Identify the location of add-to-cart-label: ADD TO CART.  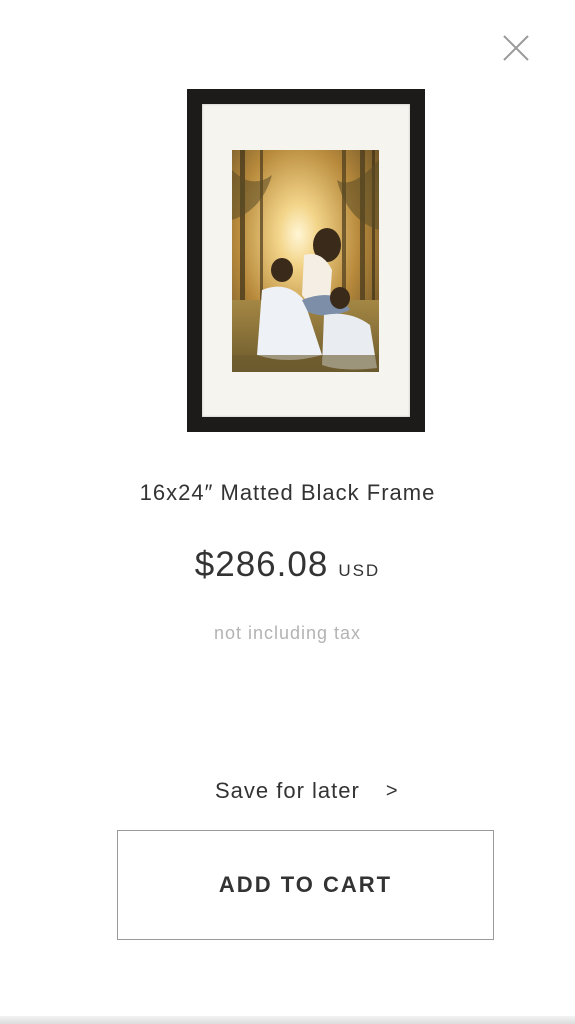
(305, 884).